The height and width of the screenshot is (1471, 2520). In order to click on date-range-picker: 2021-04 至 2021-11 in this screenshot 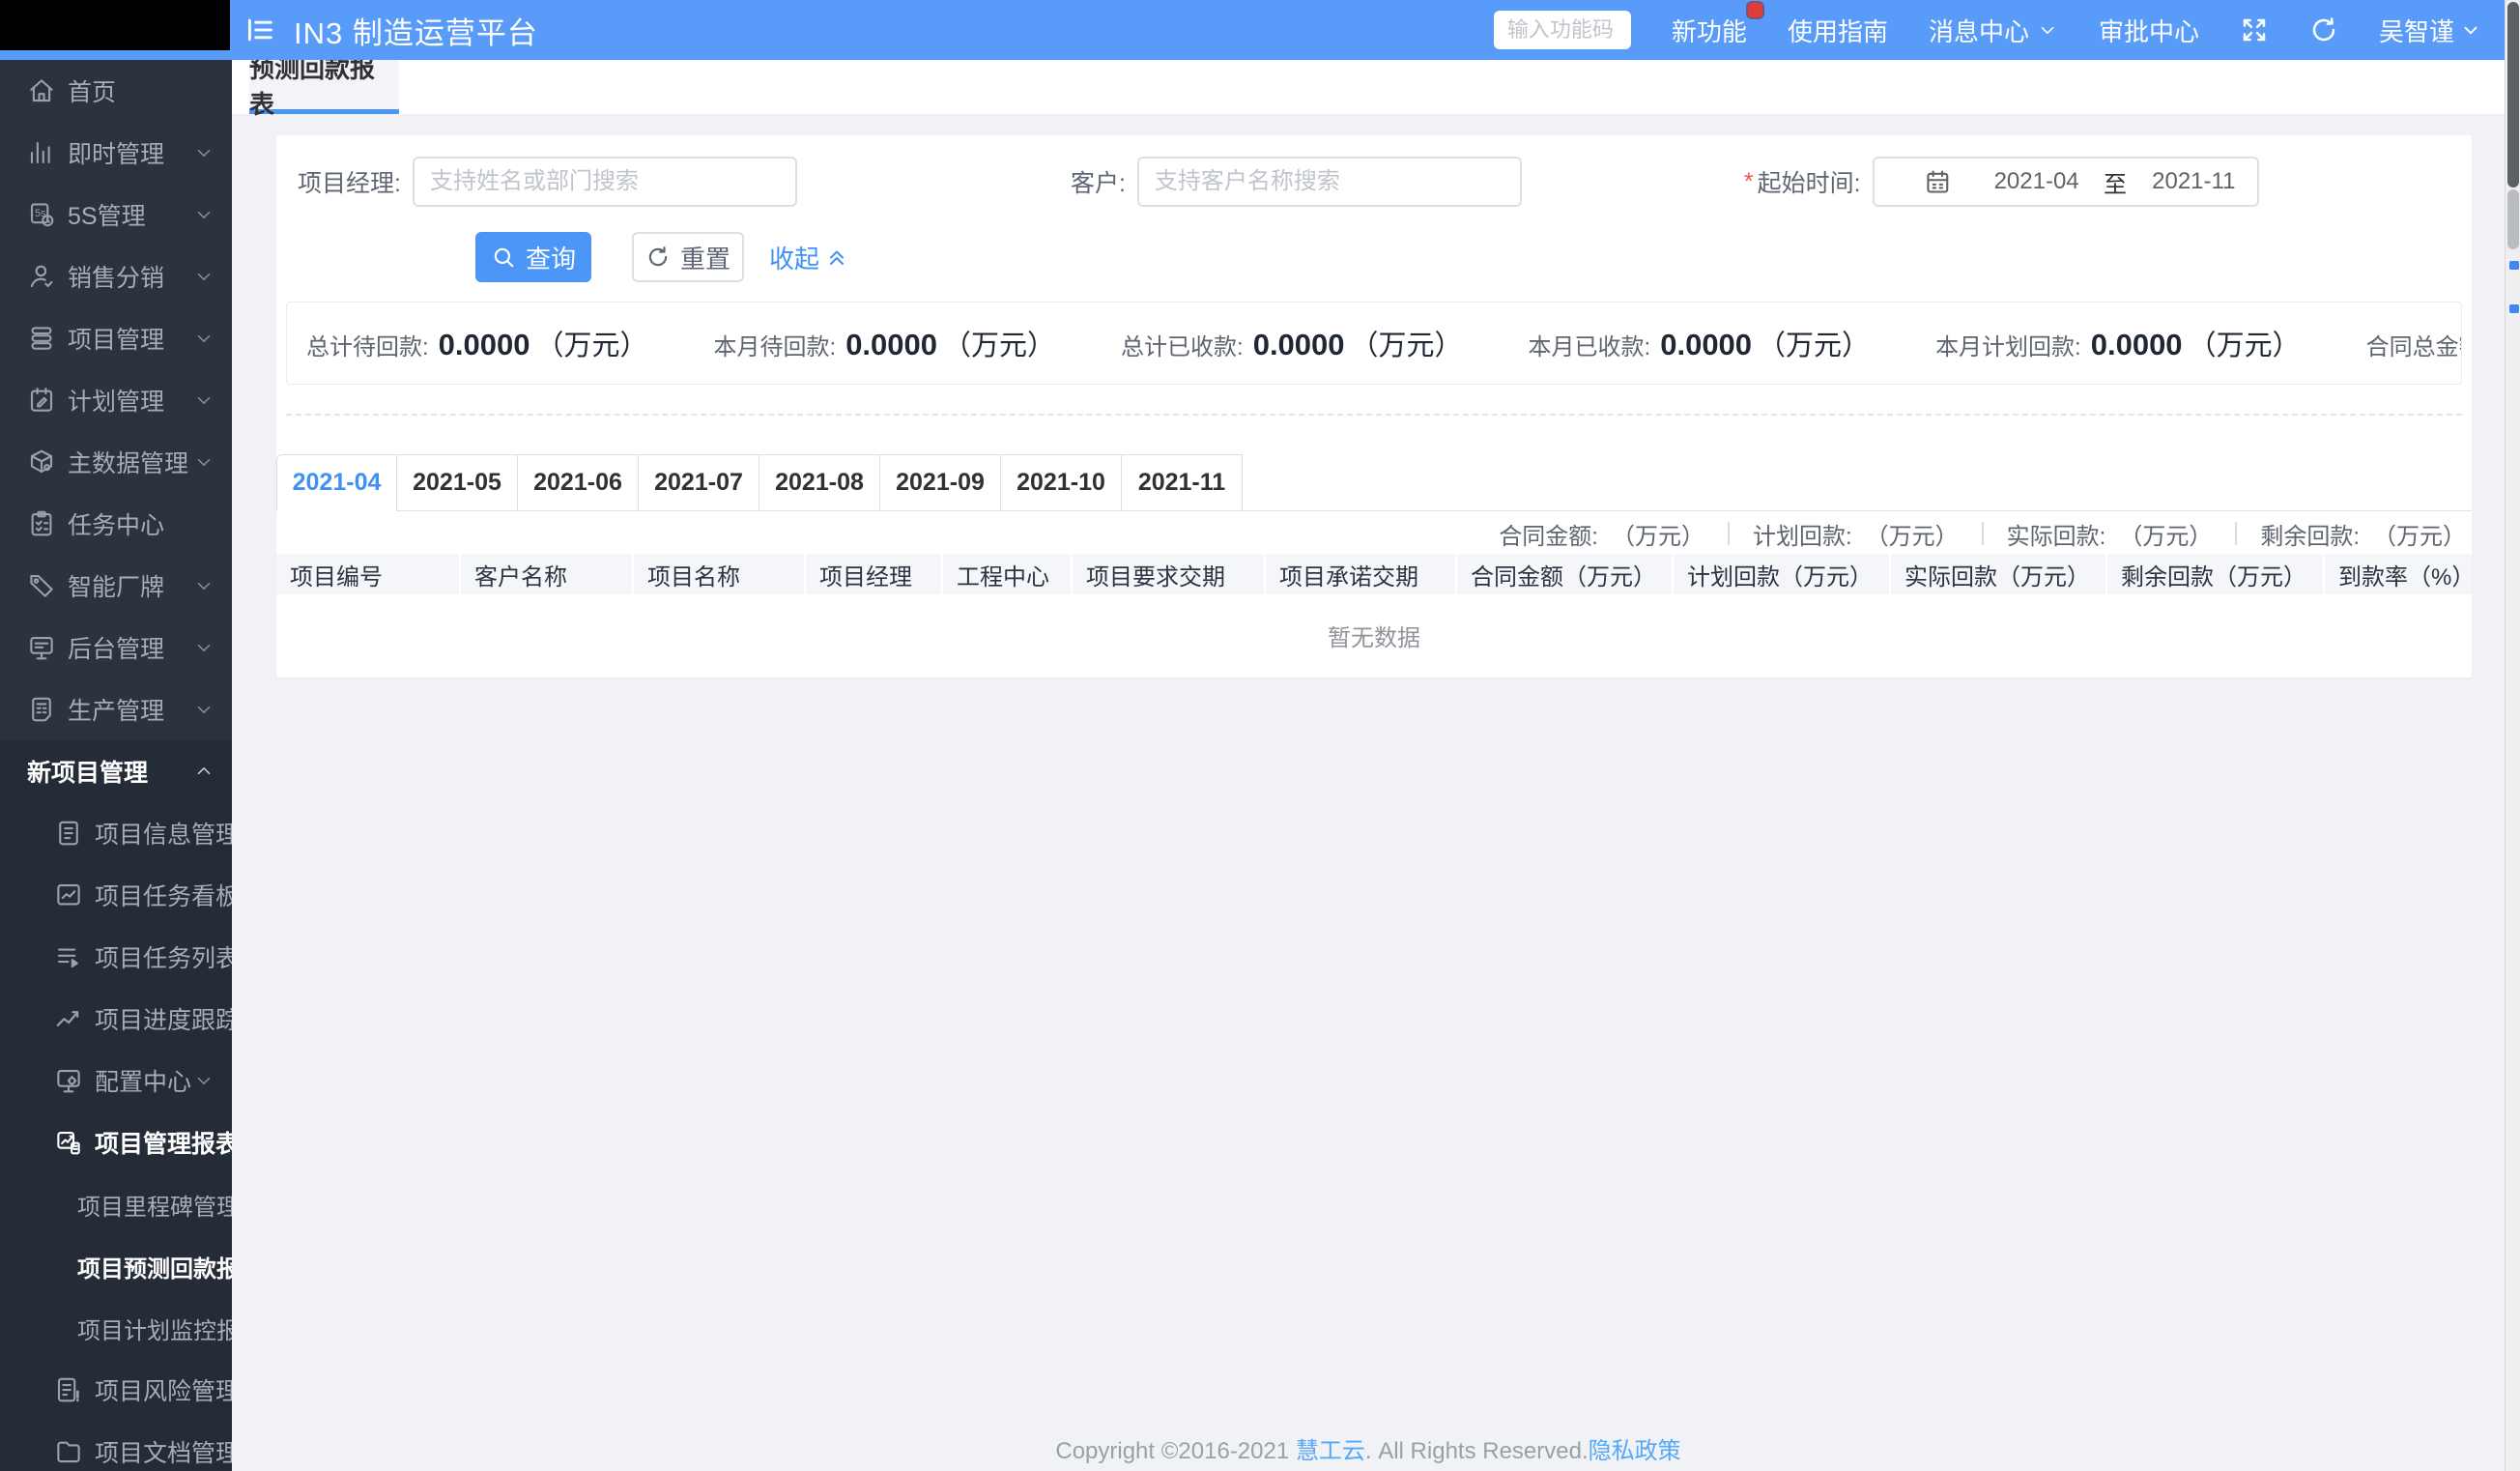, I will do `click(2066, 182)`.